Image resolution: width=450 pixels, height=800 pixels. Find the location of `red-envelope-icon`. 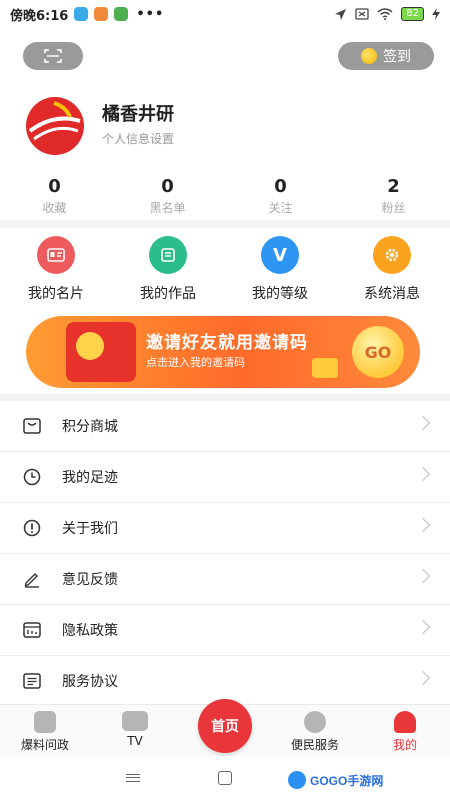

red-envelope-icon is located at coordinates (101, 352).